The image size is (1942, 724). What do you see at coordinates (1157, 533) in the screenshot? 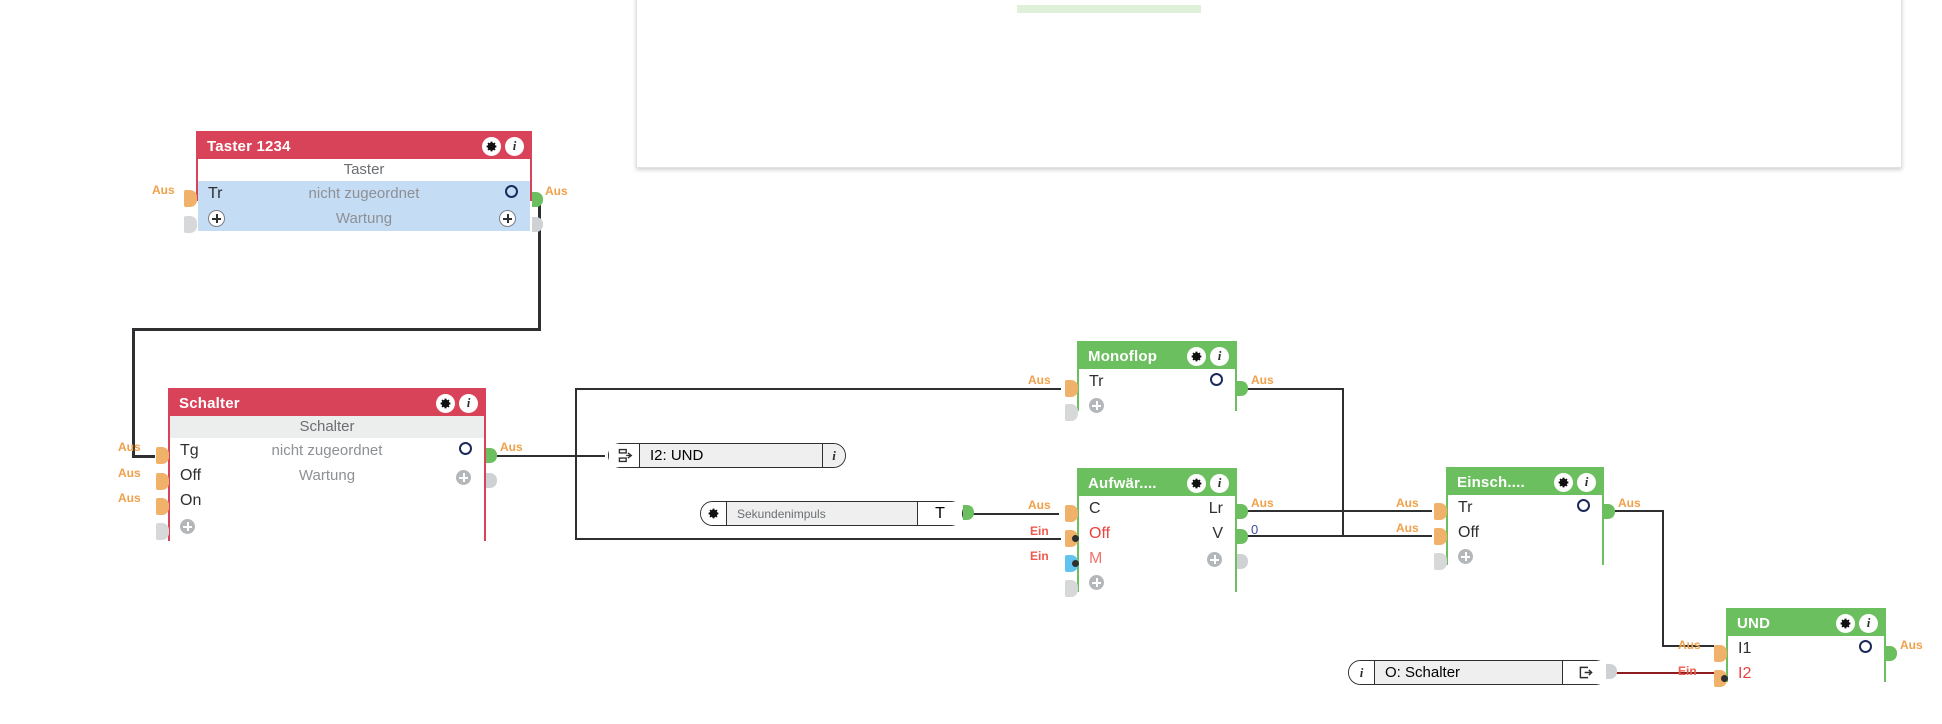
I see `port-row: Off V` at bounding box center [1157, 533].